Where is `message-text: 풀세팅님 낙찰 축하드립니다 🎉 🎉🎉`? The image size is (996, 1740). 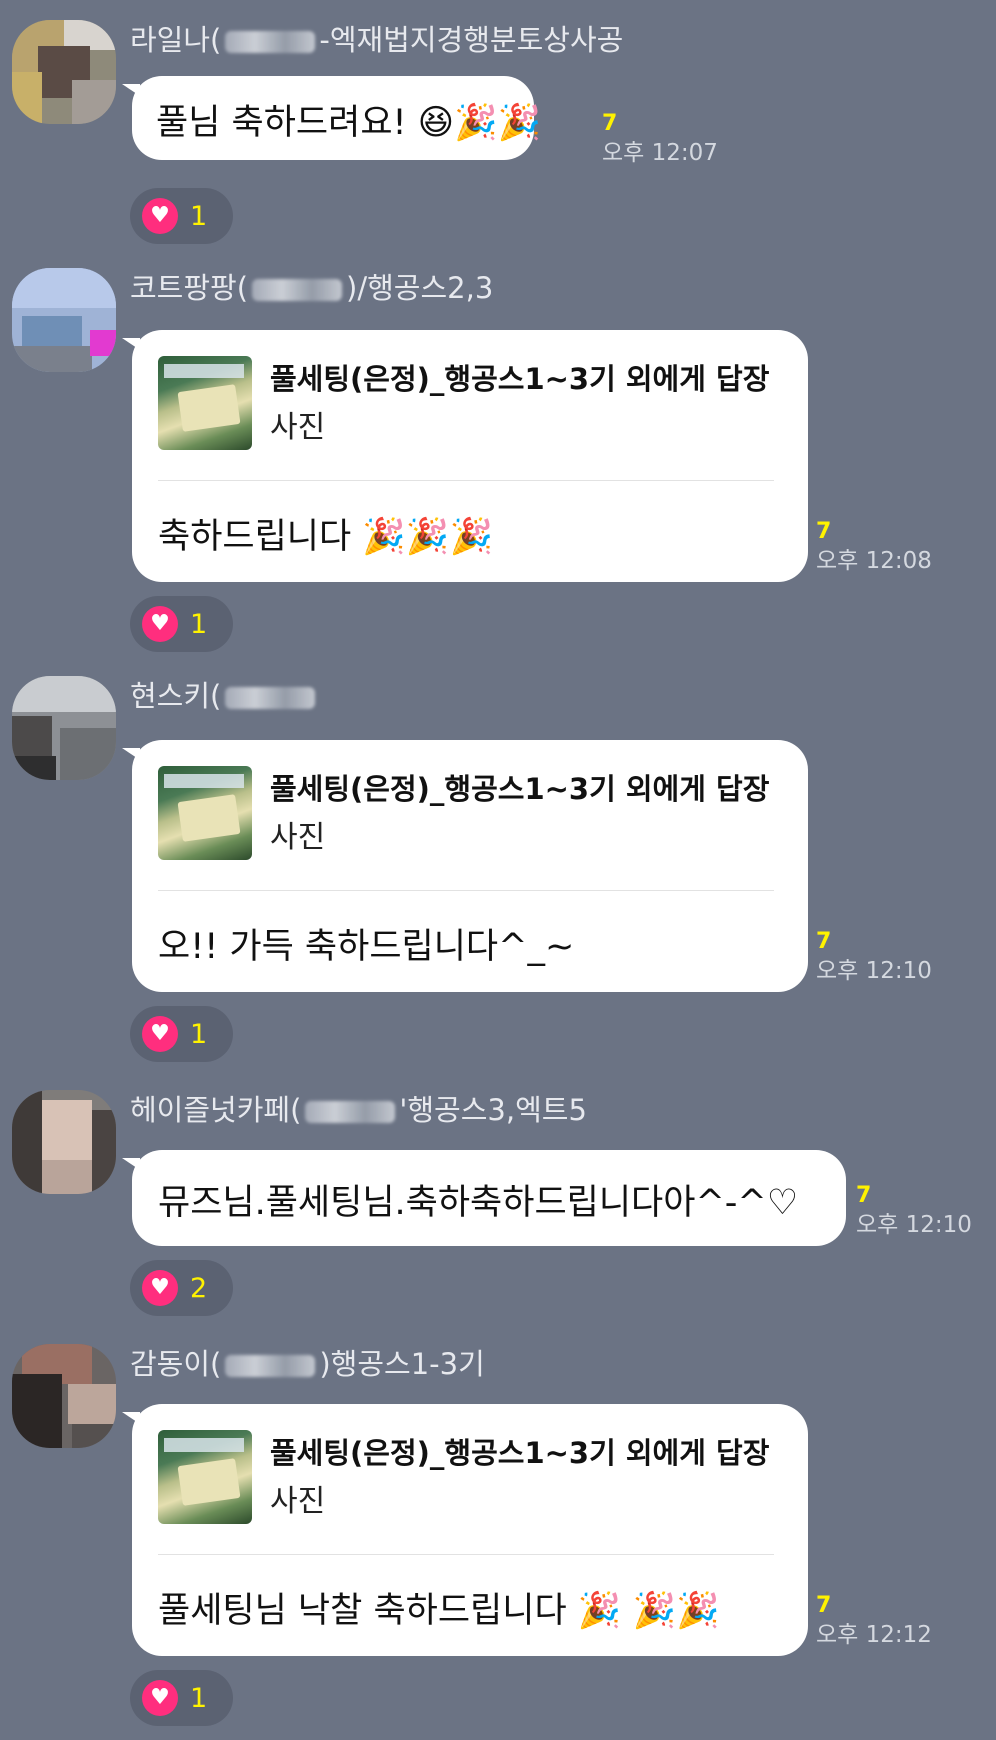 message-text: 풀세팅님 낙찰 축하드립니다 🎉 🎉🎉 is located at coordinates (439, 1611).